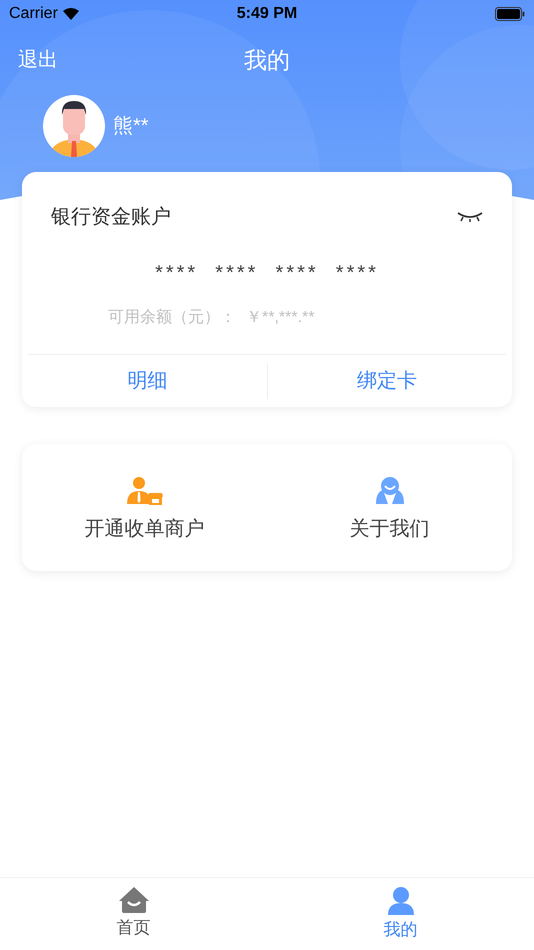 The height and width of the screenshot is (950, 534). I want to click on tab-item: 我的, so click(400, 914).